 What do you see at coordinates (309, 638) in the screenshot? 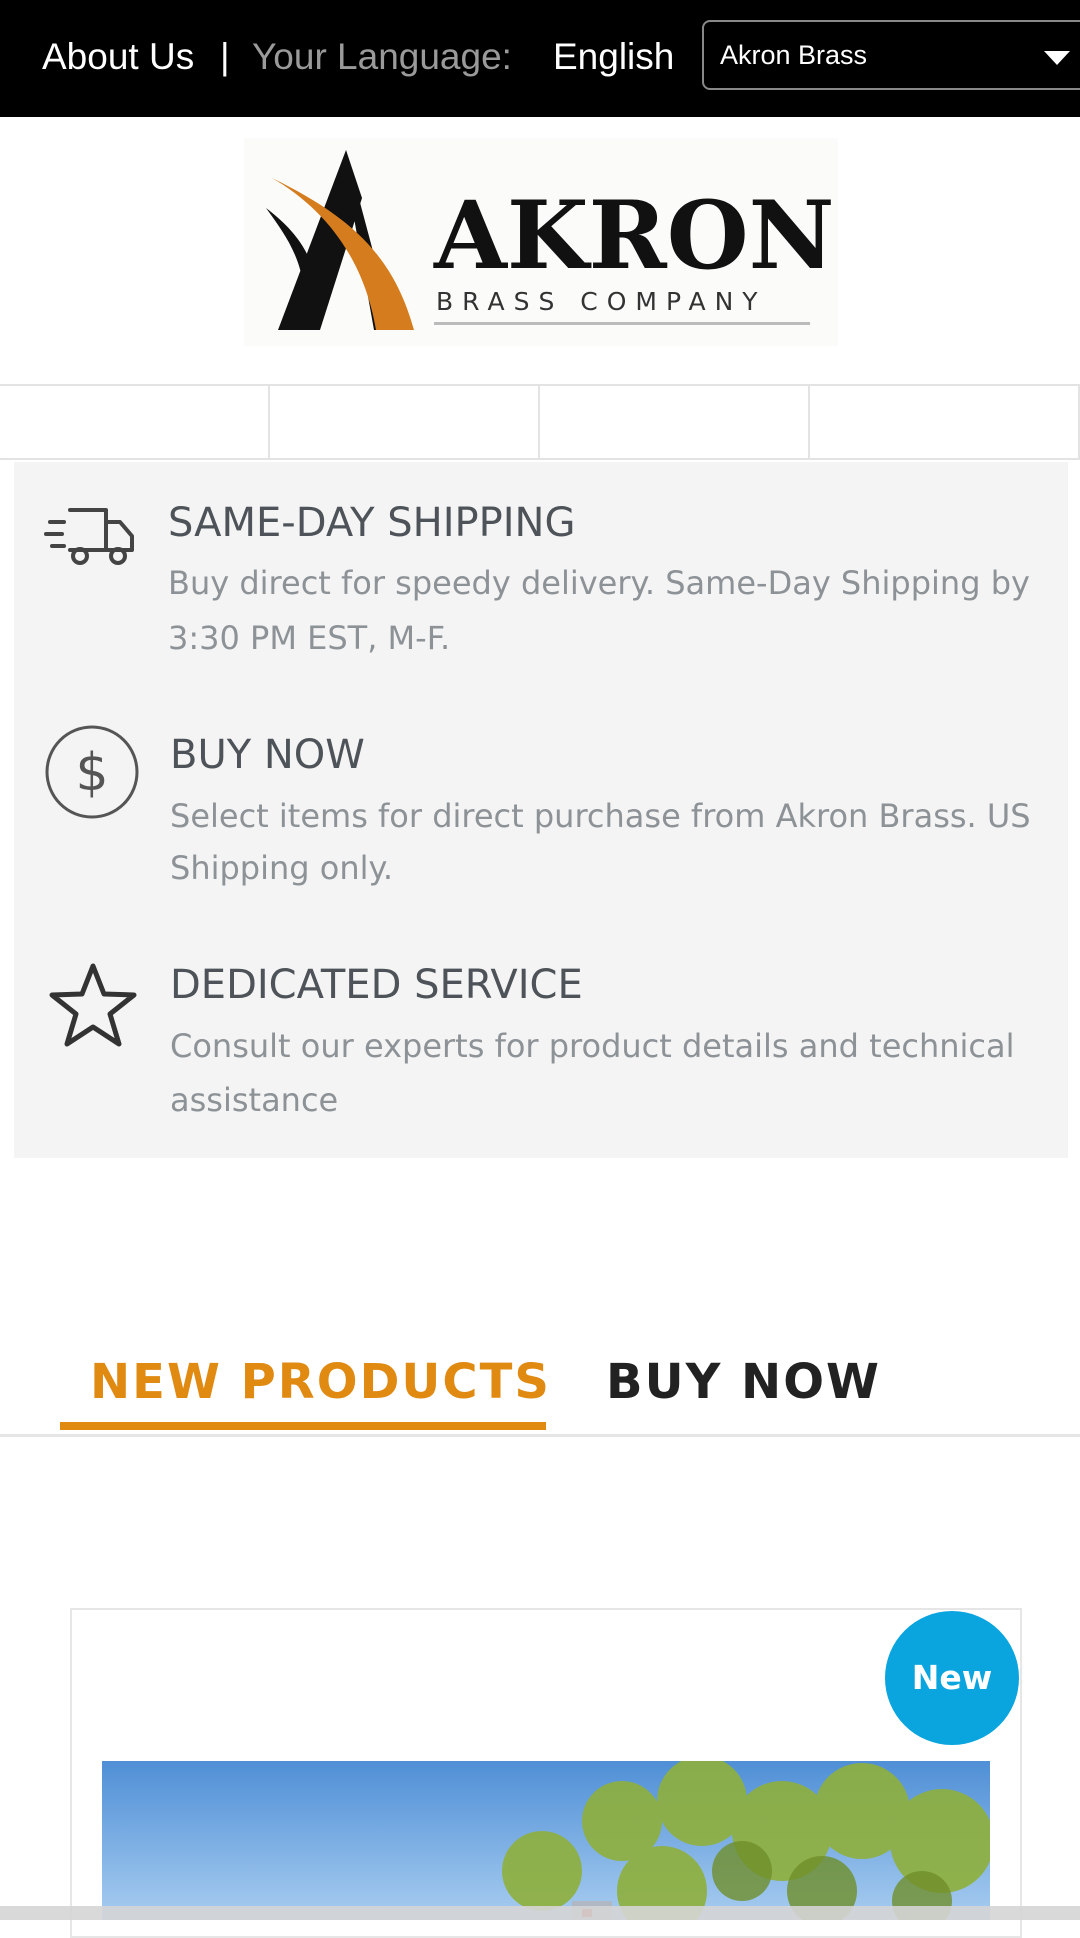
I see `feature-desc-line: 3:30 PM EST, M-F.` at bounding box center [309, 638].